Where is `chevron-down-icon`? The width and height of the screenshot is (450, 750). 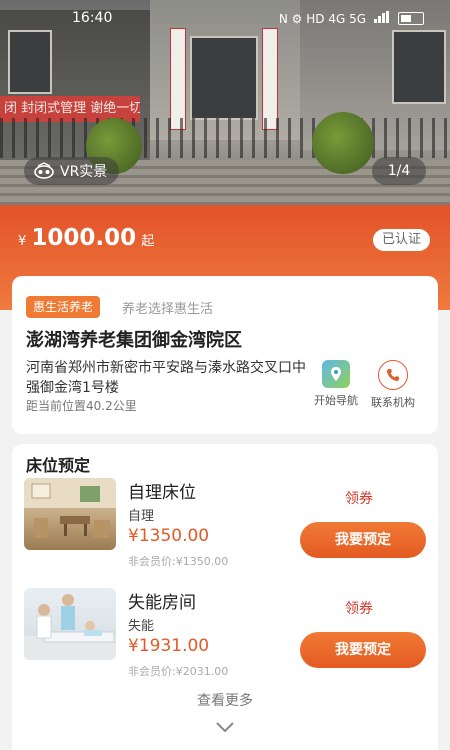
chevron-down-icon is located at coordinates (225, 727).